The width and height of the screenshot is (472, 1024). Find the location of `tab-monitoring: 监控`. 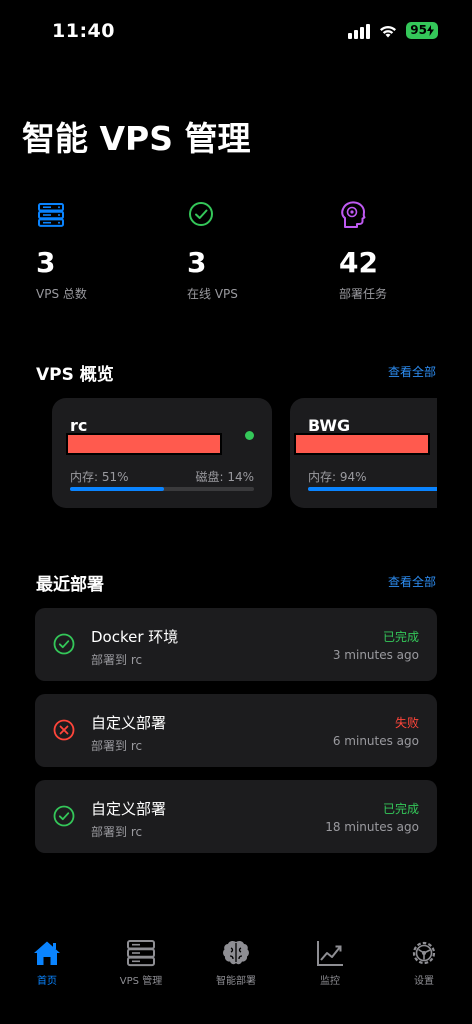

tab-monitoring: 监控 is located at coordinates (330, 962).